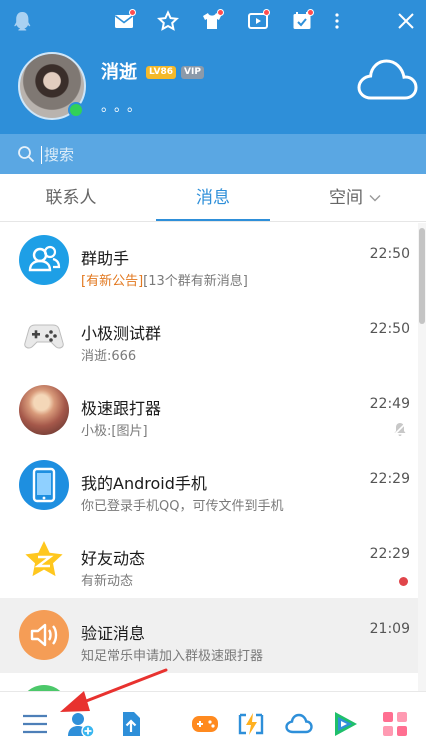  What do you see at coordinates (71, 198) in the screenshot?
I see `tab-contacts: 联系人` at bounding box center [71, 198].